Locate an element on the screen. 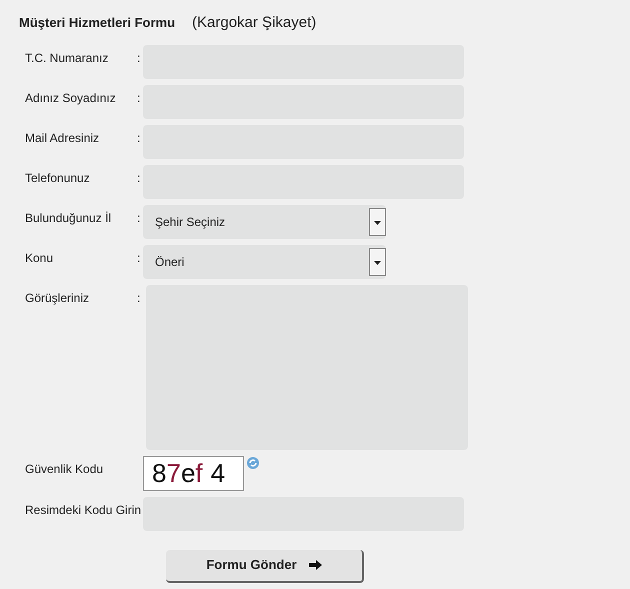  field-label: T.C. Numaranız is located at coordinates (67, 58).